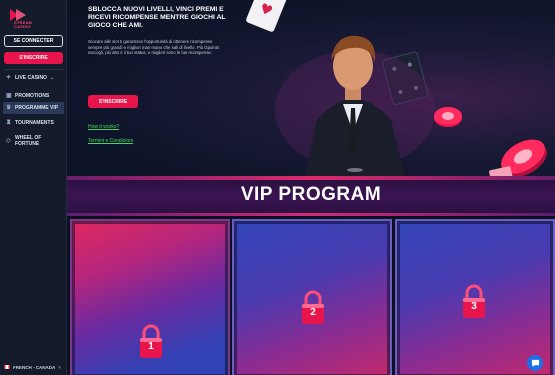 Image resolution: width=555 pixels, height=375 pixels. Describe the element at coordinates (113, 101) in the screenshot. I see `hero-signup-button: S'INSCRIRE` at that location.